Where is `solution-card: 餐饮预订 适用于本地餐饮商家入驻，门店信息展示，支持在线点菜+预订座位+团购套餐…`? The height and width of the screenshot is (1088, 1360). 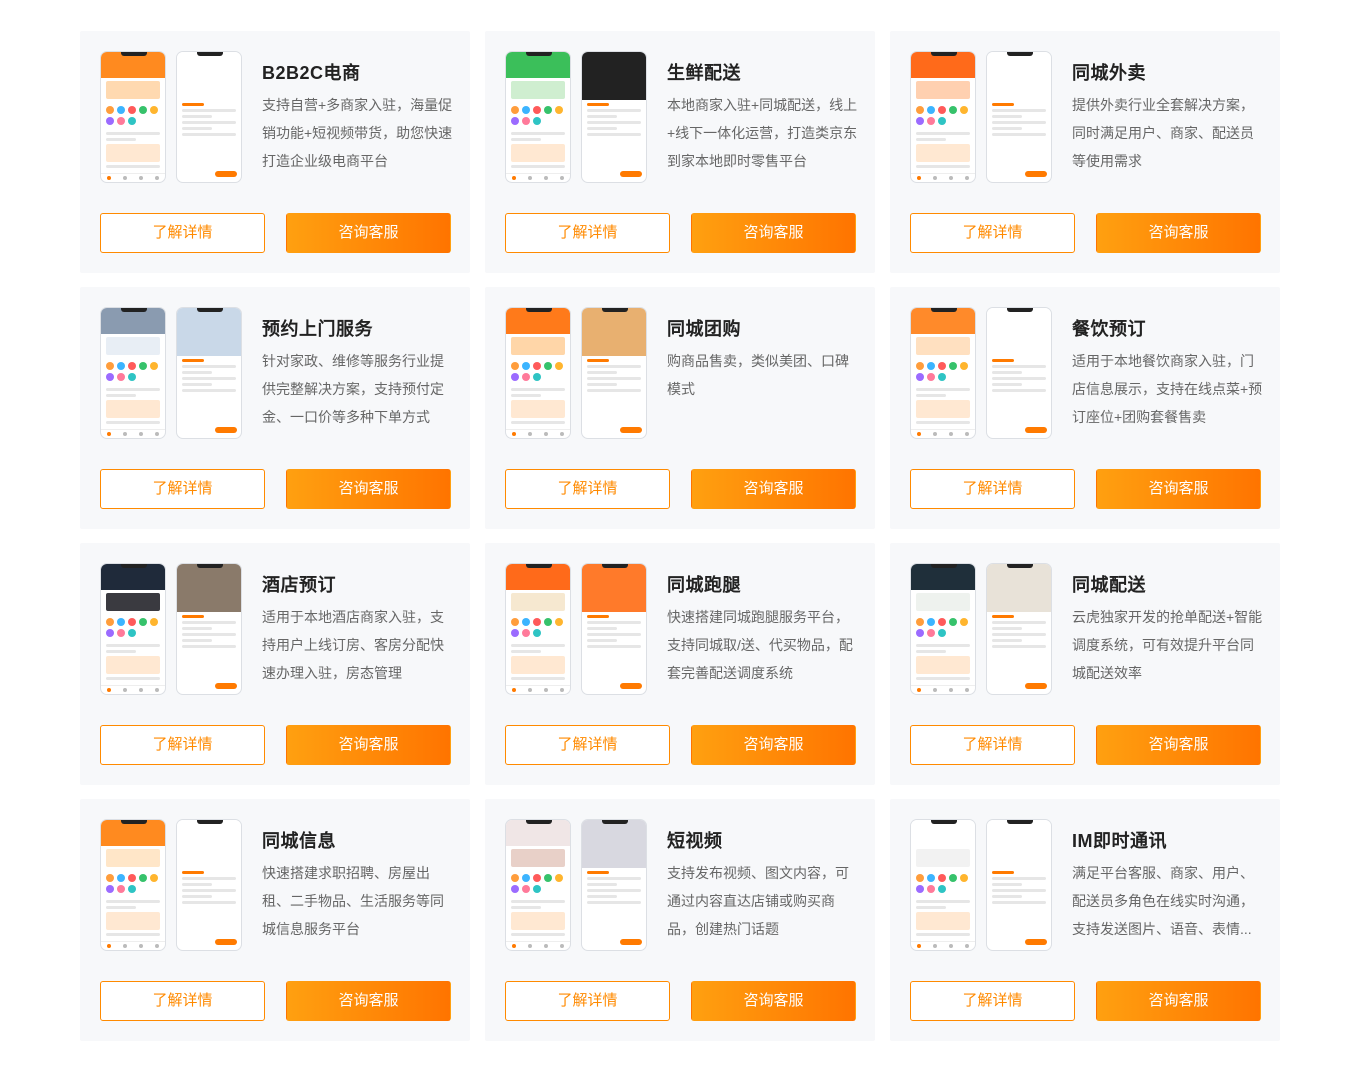
solution-card: 餐饮预订 适用于本地餐饮商家入驻，门店信息展示，支持在线点菜+预订座位+团购套餐… is located at coordinates (1085, 408).